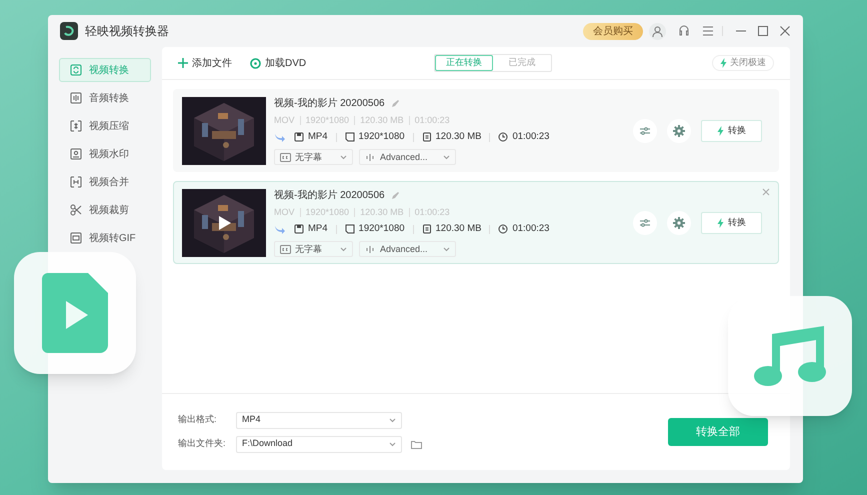 The width and height of the screenshot is (867, 495). What do you see at coordinates (76, 126) in the screenshot?
I see `compress-icon` at bounding box center [76, 126].